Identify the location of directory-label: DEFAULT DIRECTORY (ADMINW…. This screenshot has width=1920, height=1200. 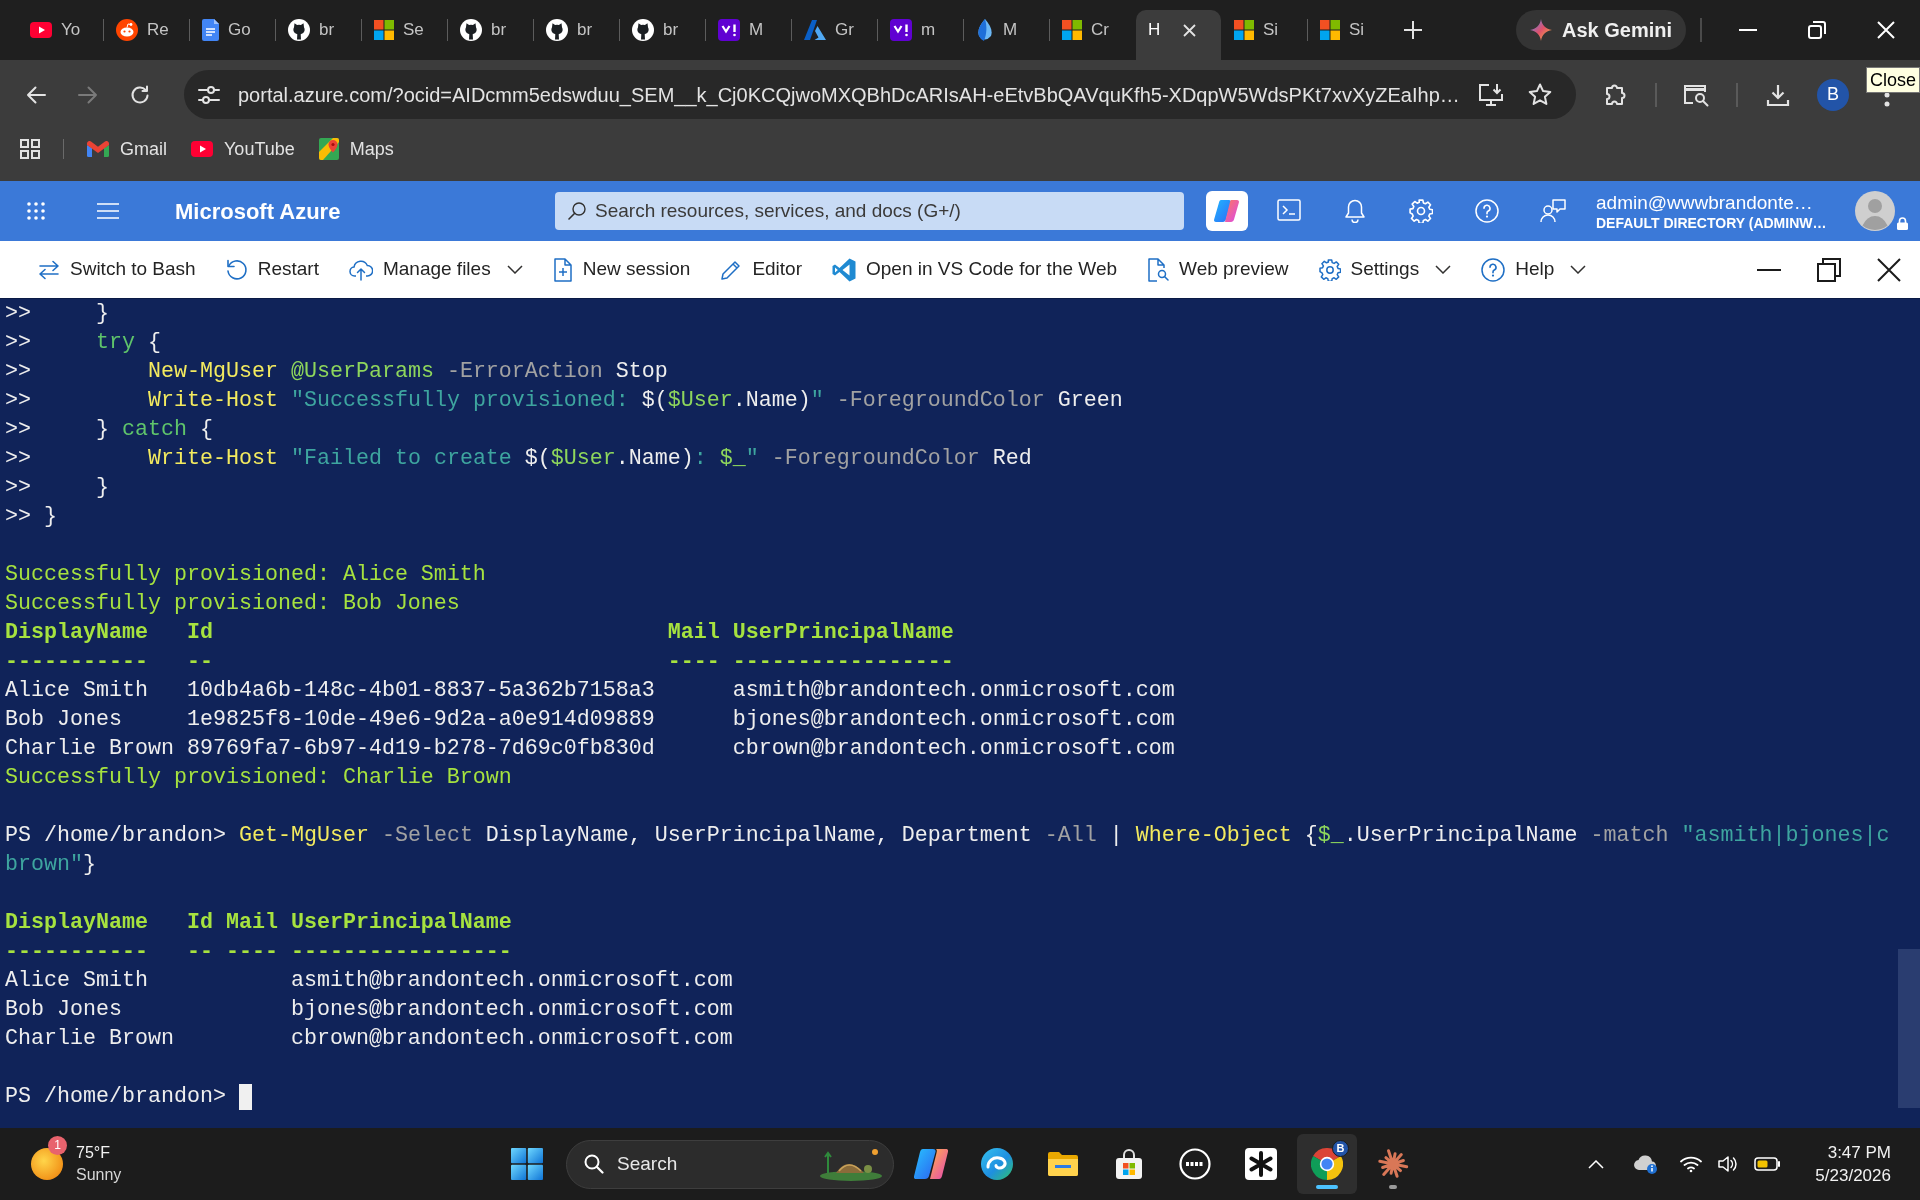
(1715, 222).